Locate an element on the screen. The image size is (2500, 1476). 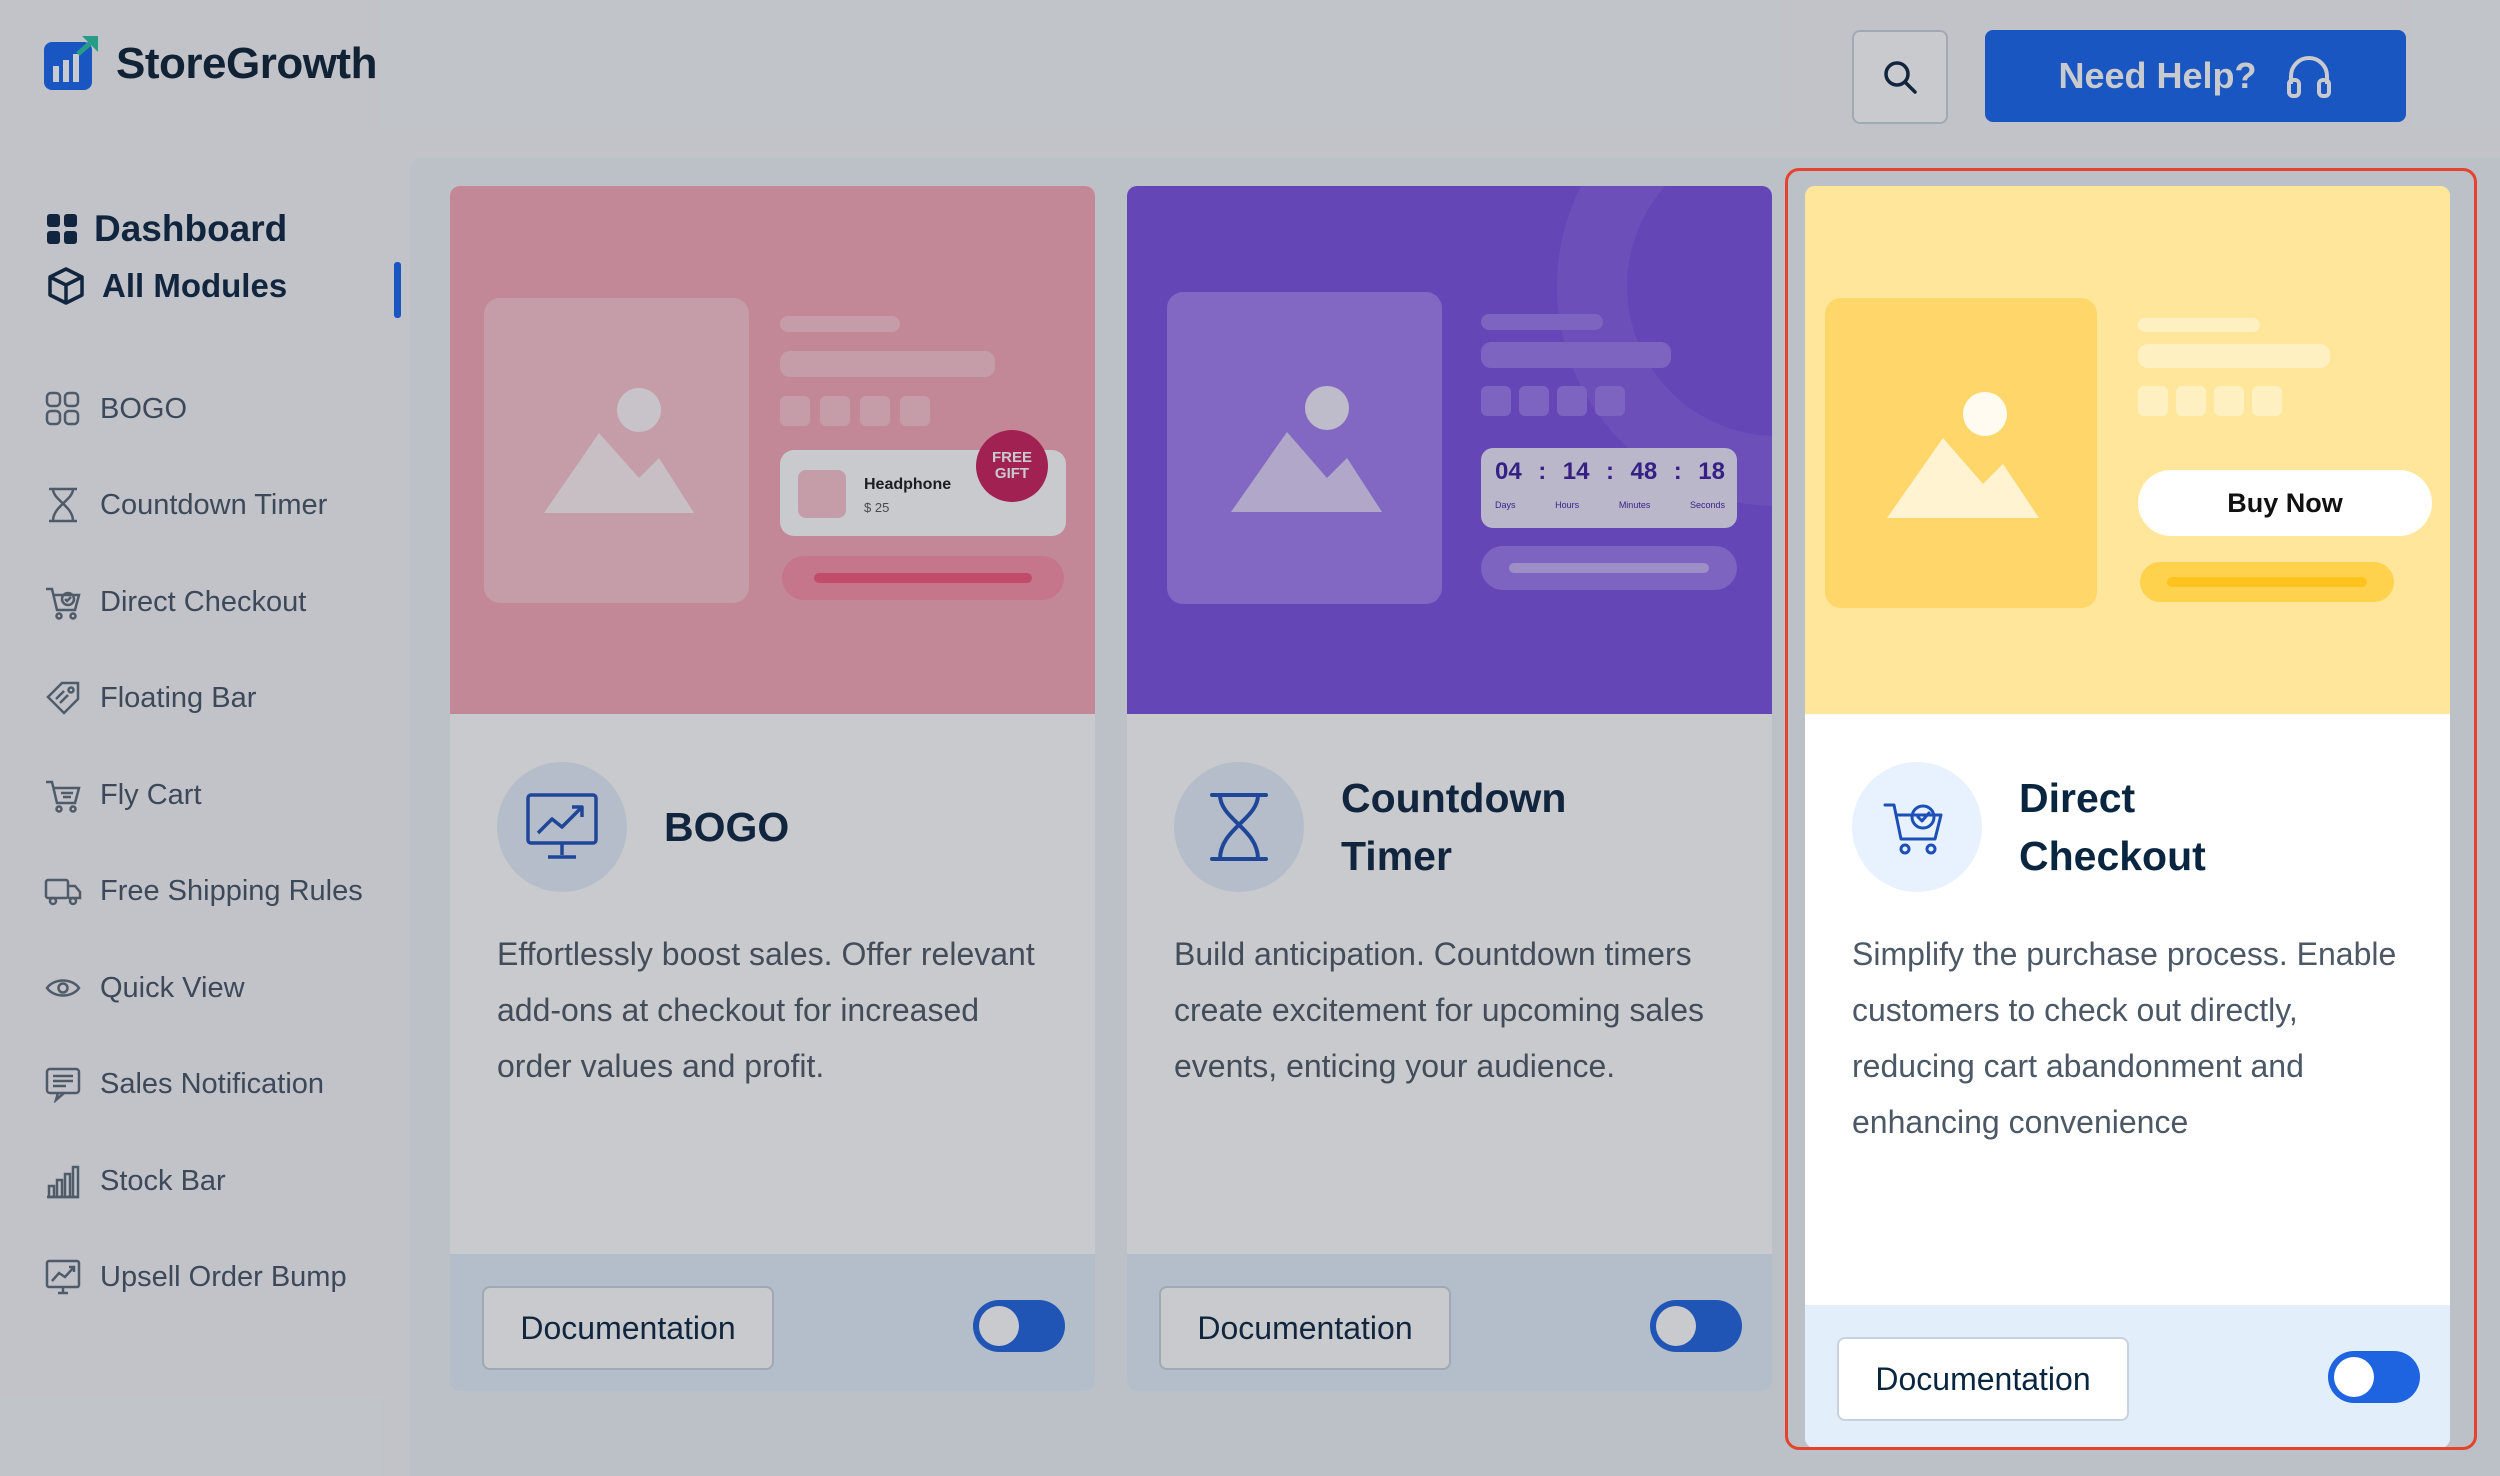
cube-icon is located at coordinates (66, 286).